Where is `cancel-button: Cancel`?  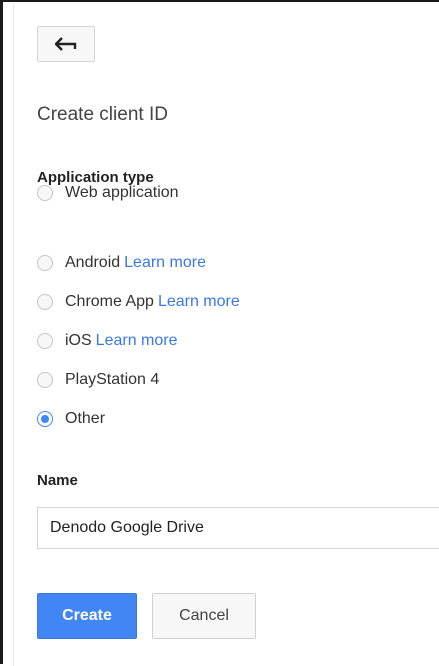
cancel-button: Cancel is located at coordinates (204, 616).